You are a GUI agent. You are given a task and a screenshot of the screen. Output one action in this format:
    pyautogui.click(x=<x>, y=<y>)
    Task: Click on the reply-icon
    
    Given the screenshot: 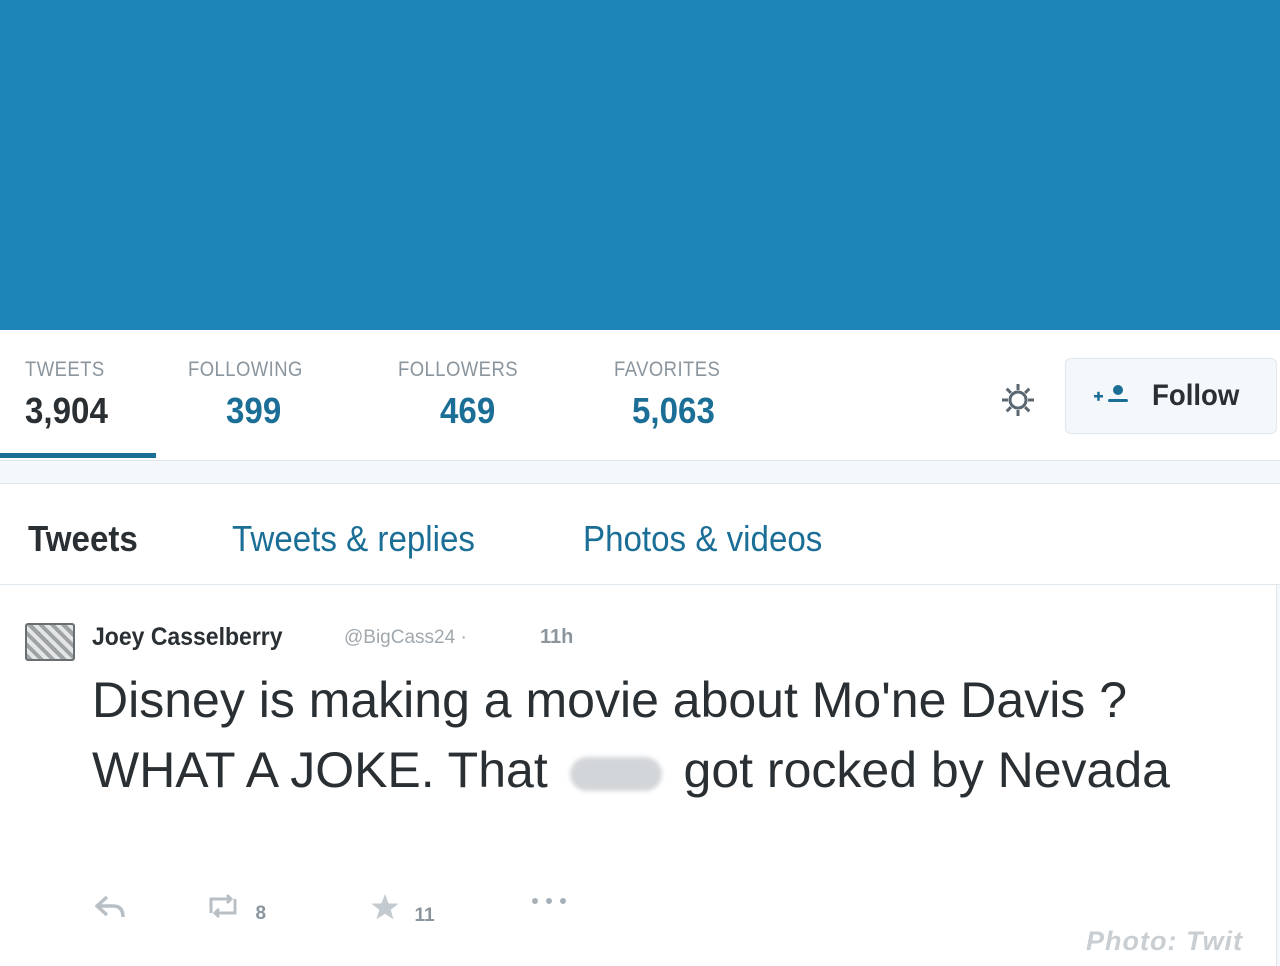 What is the action you would take?
    pyautogui.click(x=110, y=909)
    